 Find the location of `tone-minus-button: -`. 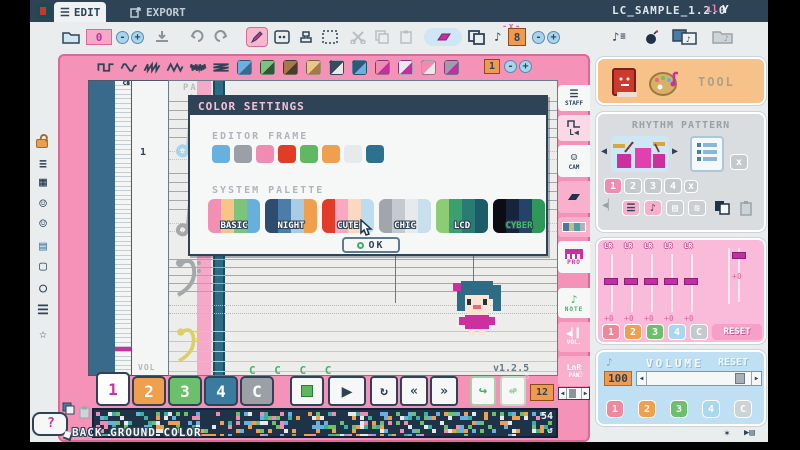

tone-minus-button: - is located at coordinates (510, 66).